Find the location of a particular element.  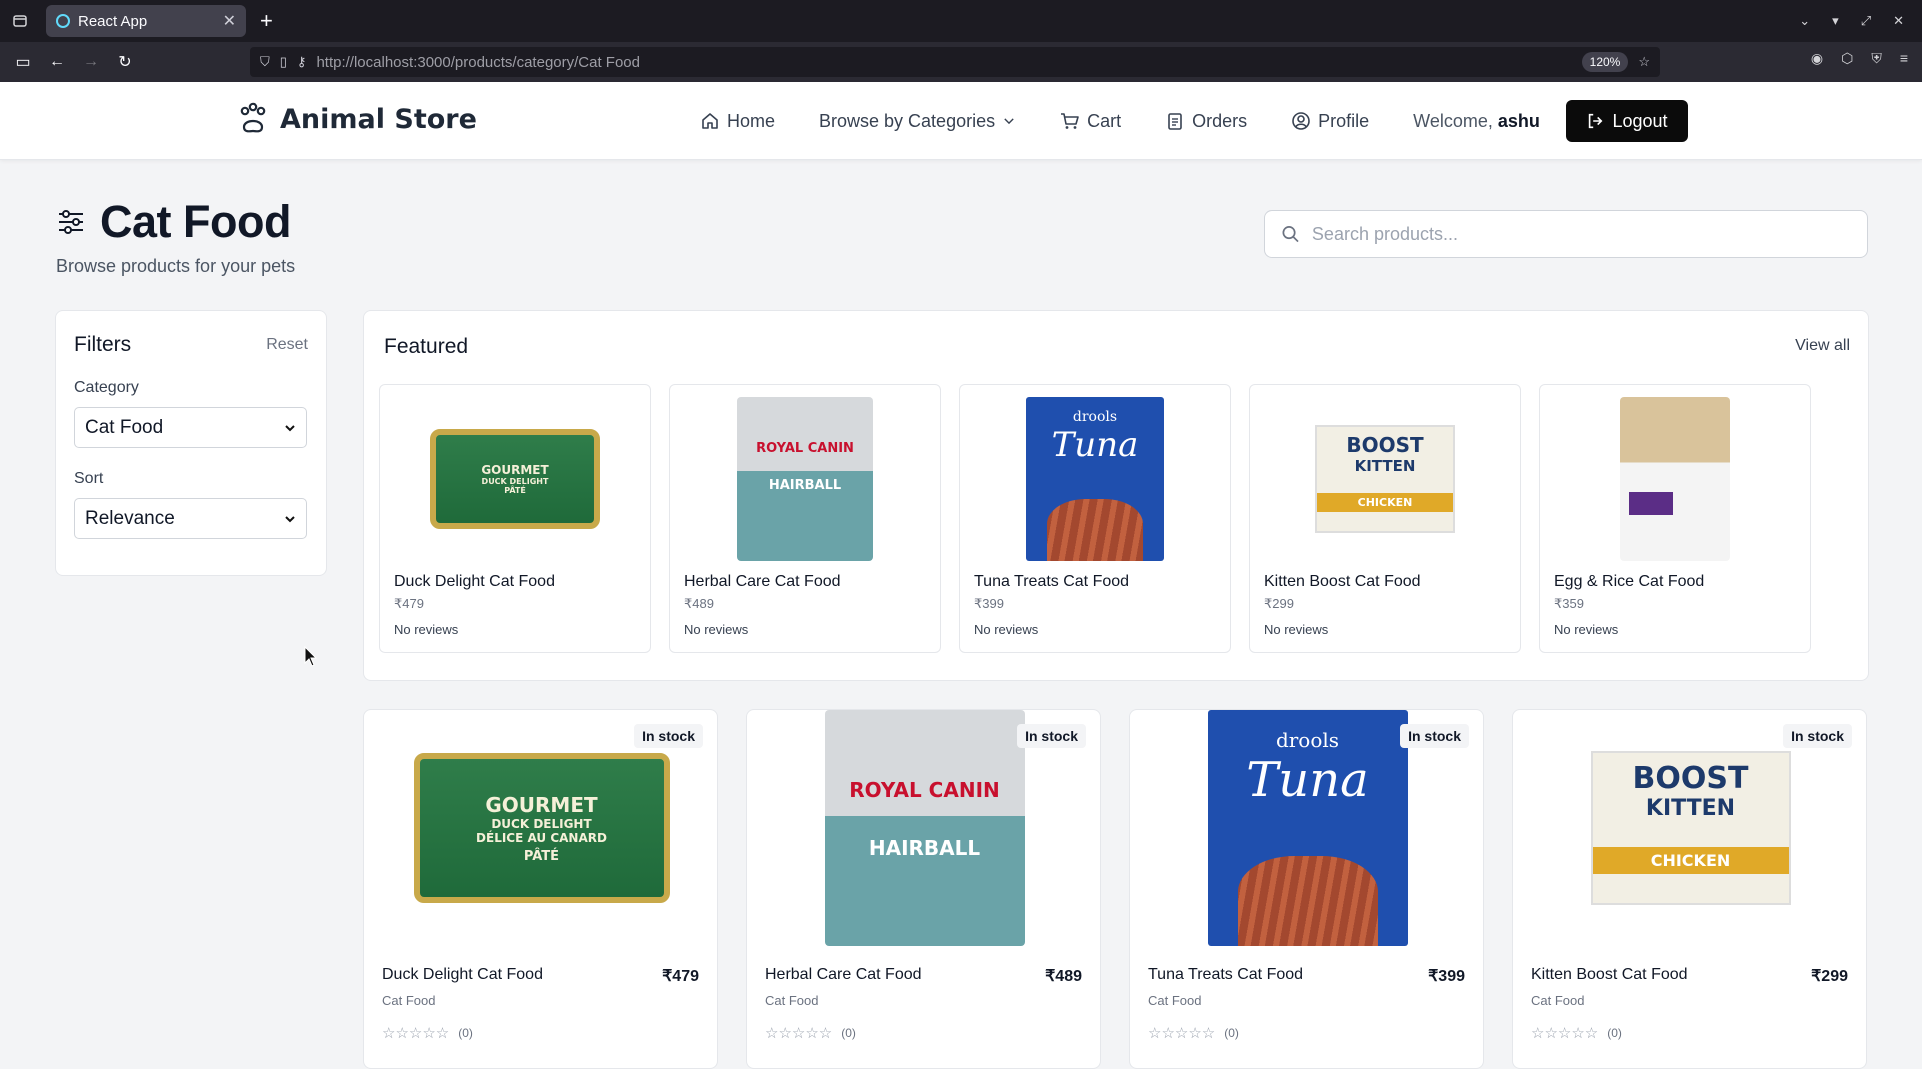

shield-icon: ⛉ is located at coordinates (265, 61).